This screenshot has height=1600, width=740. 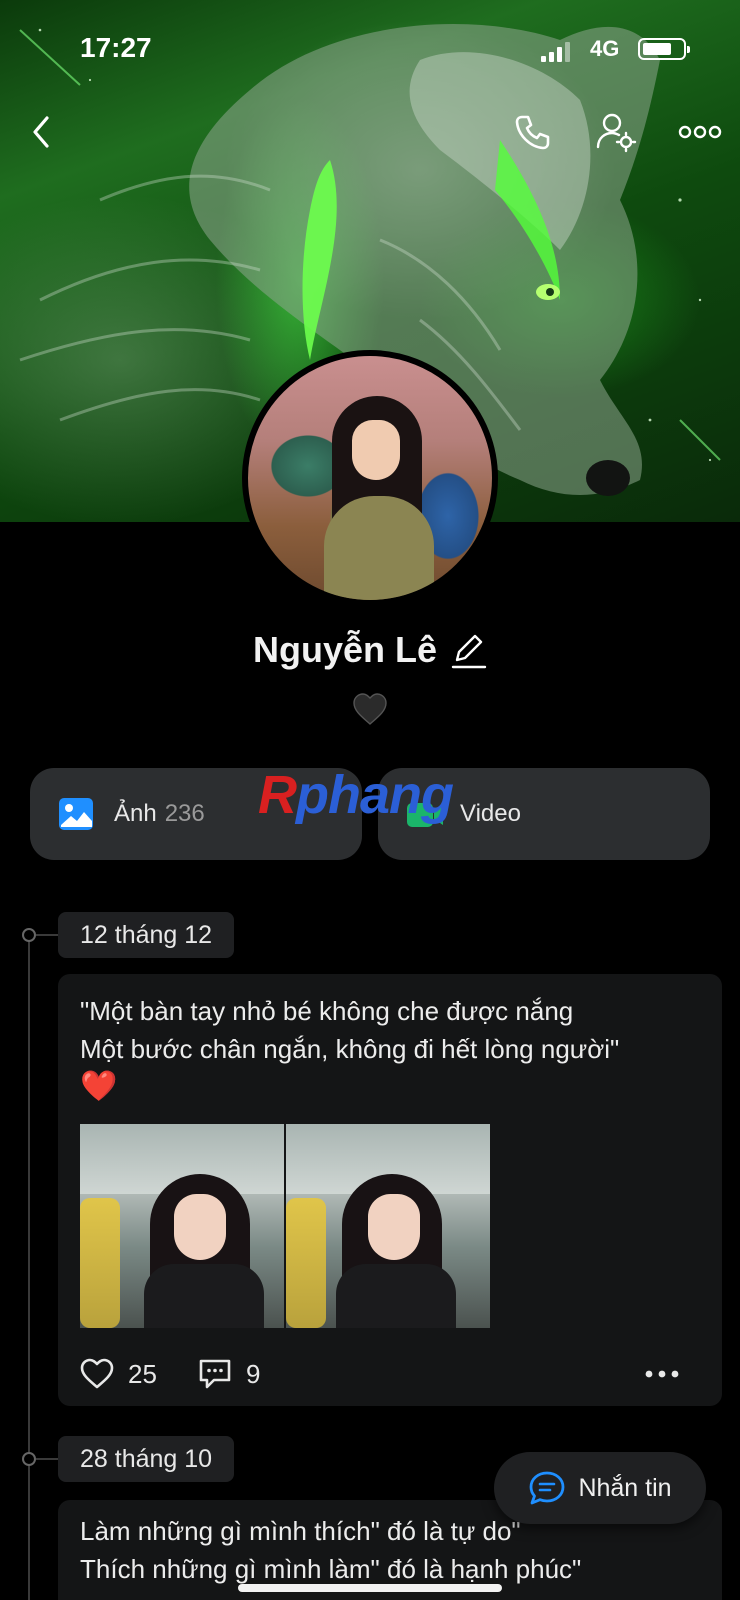 What do you see at coordinates (356, 795) in the screenshot?
I see `watermark-logo: Rphang` at bounding box center [356, 795].